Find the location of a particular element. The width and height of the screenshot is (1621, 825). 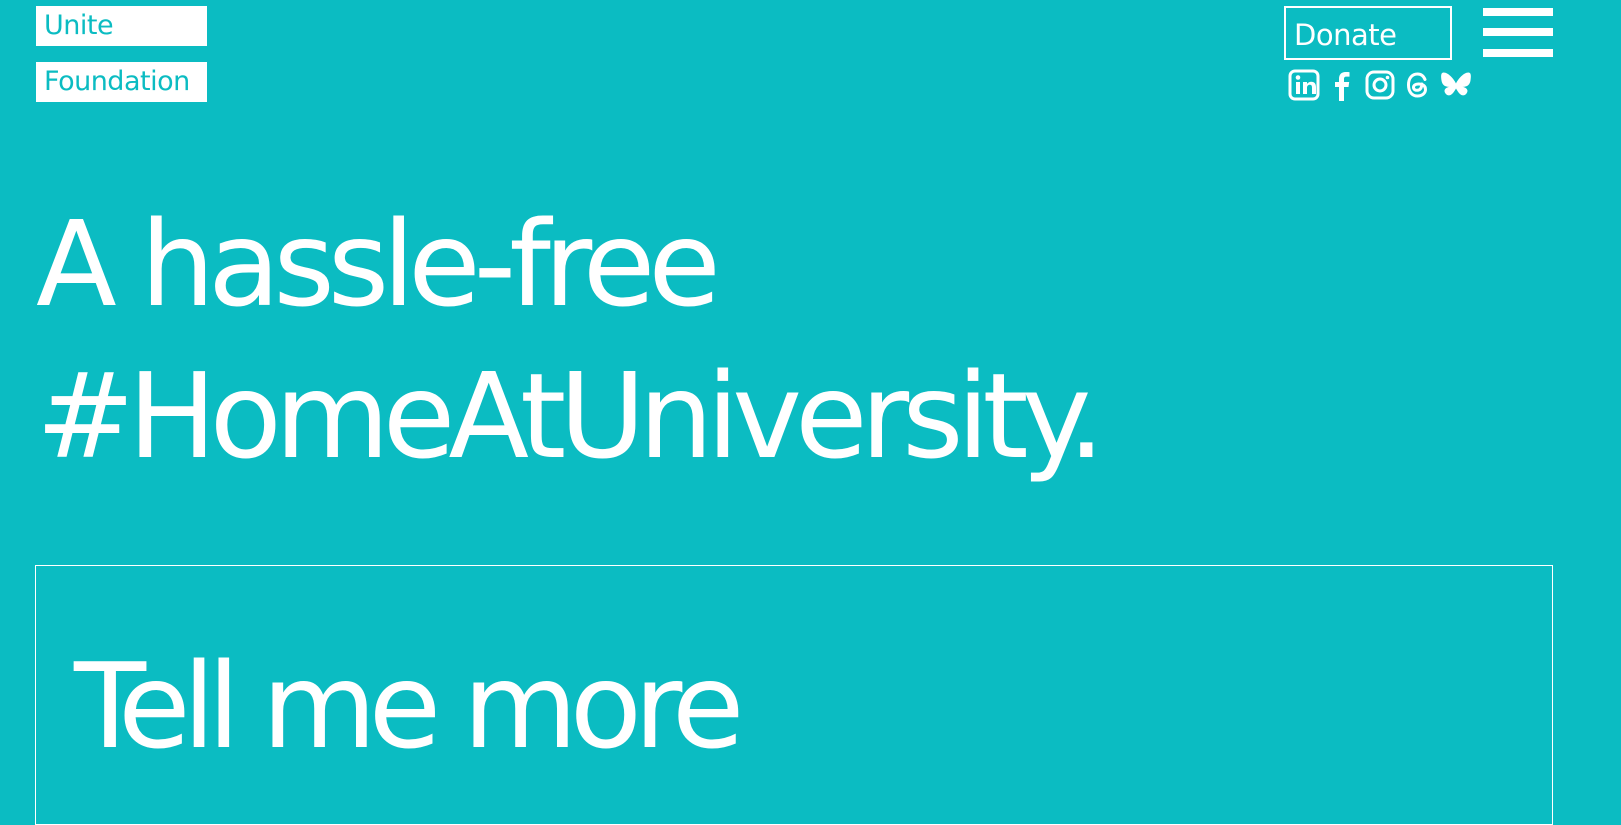

facebook-icon is located at coordinates (1342, 85).